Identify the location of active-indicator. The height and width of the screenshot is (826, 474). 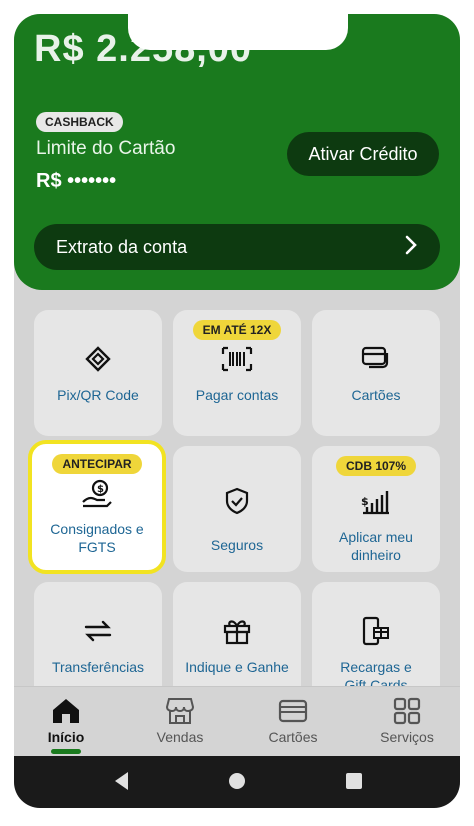
(66, 751).